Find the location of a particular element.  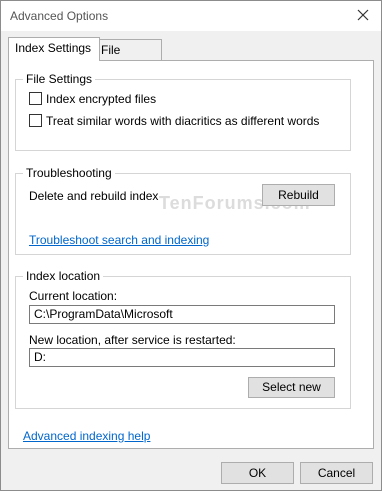

index-encrypted-checkbox-row: Index encrypted files is located at coordinates (92, 99).